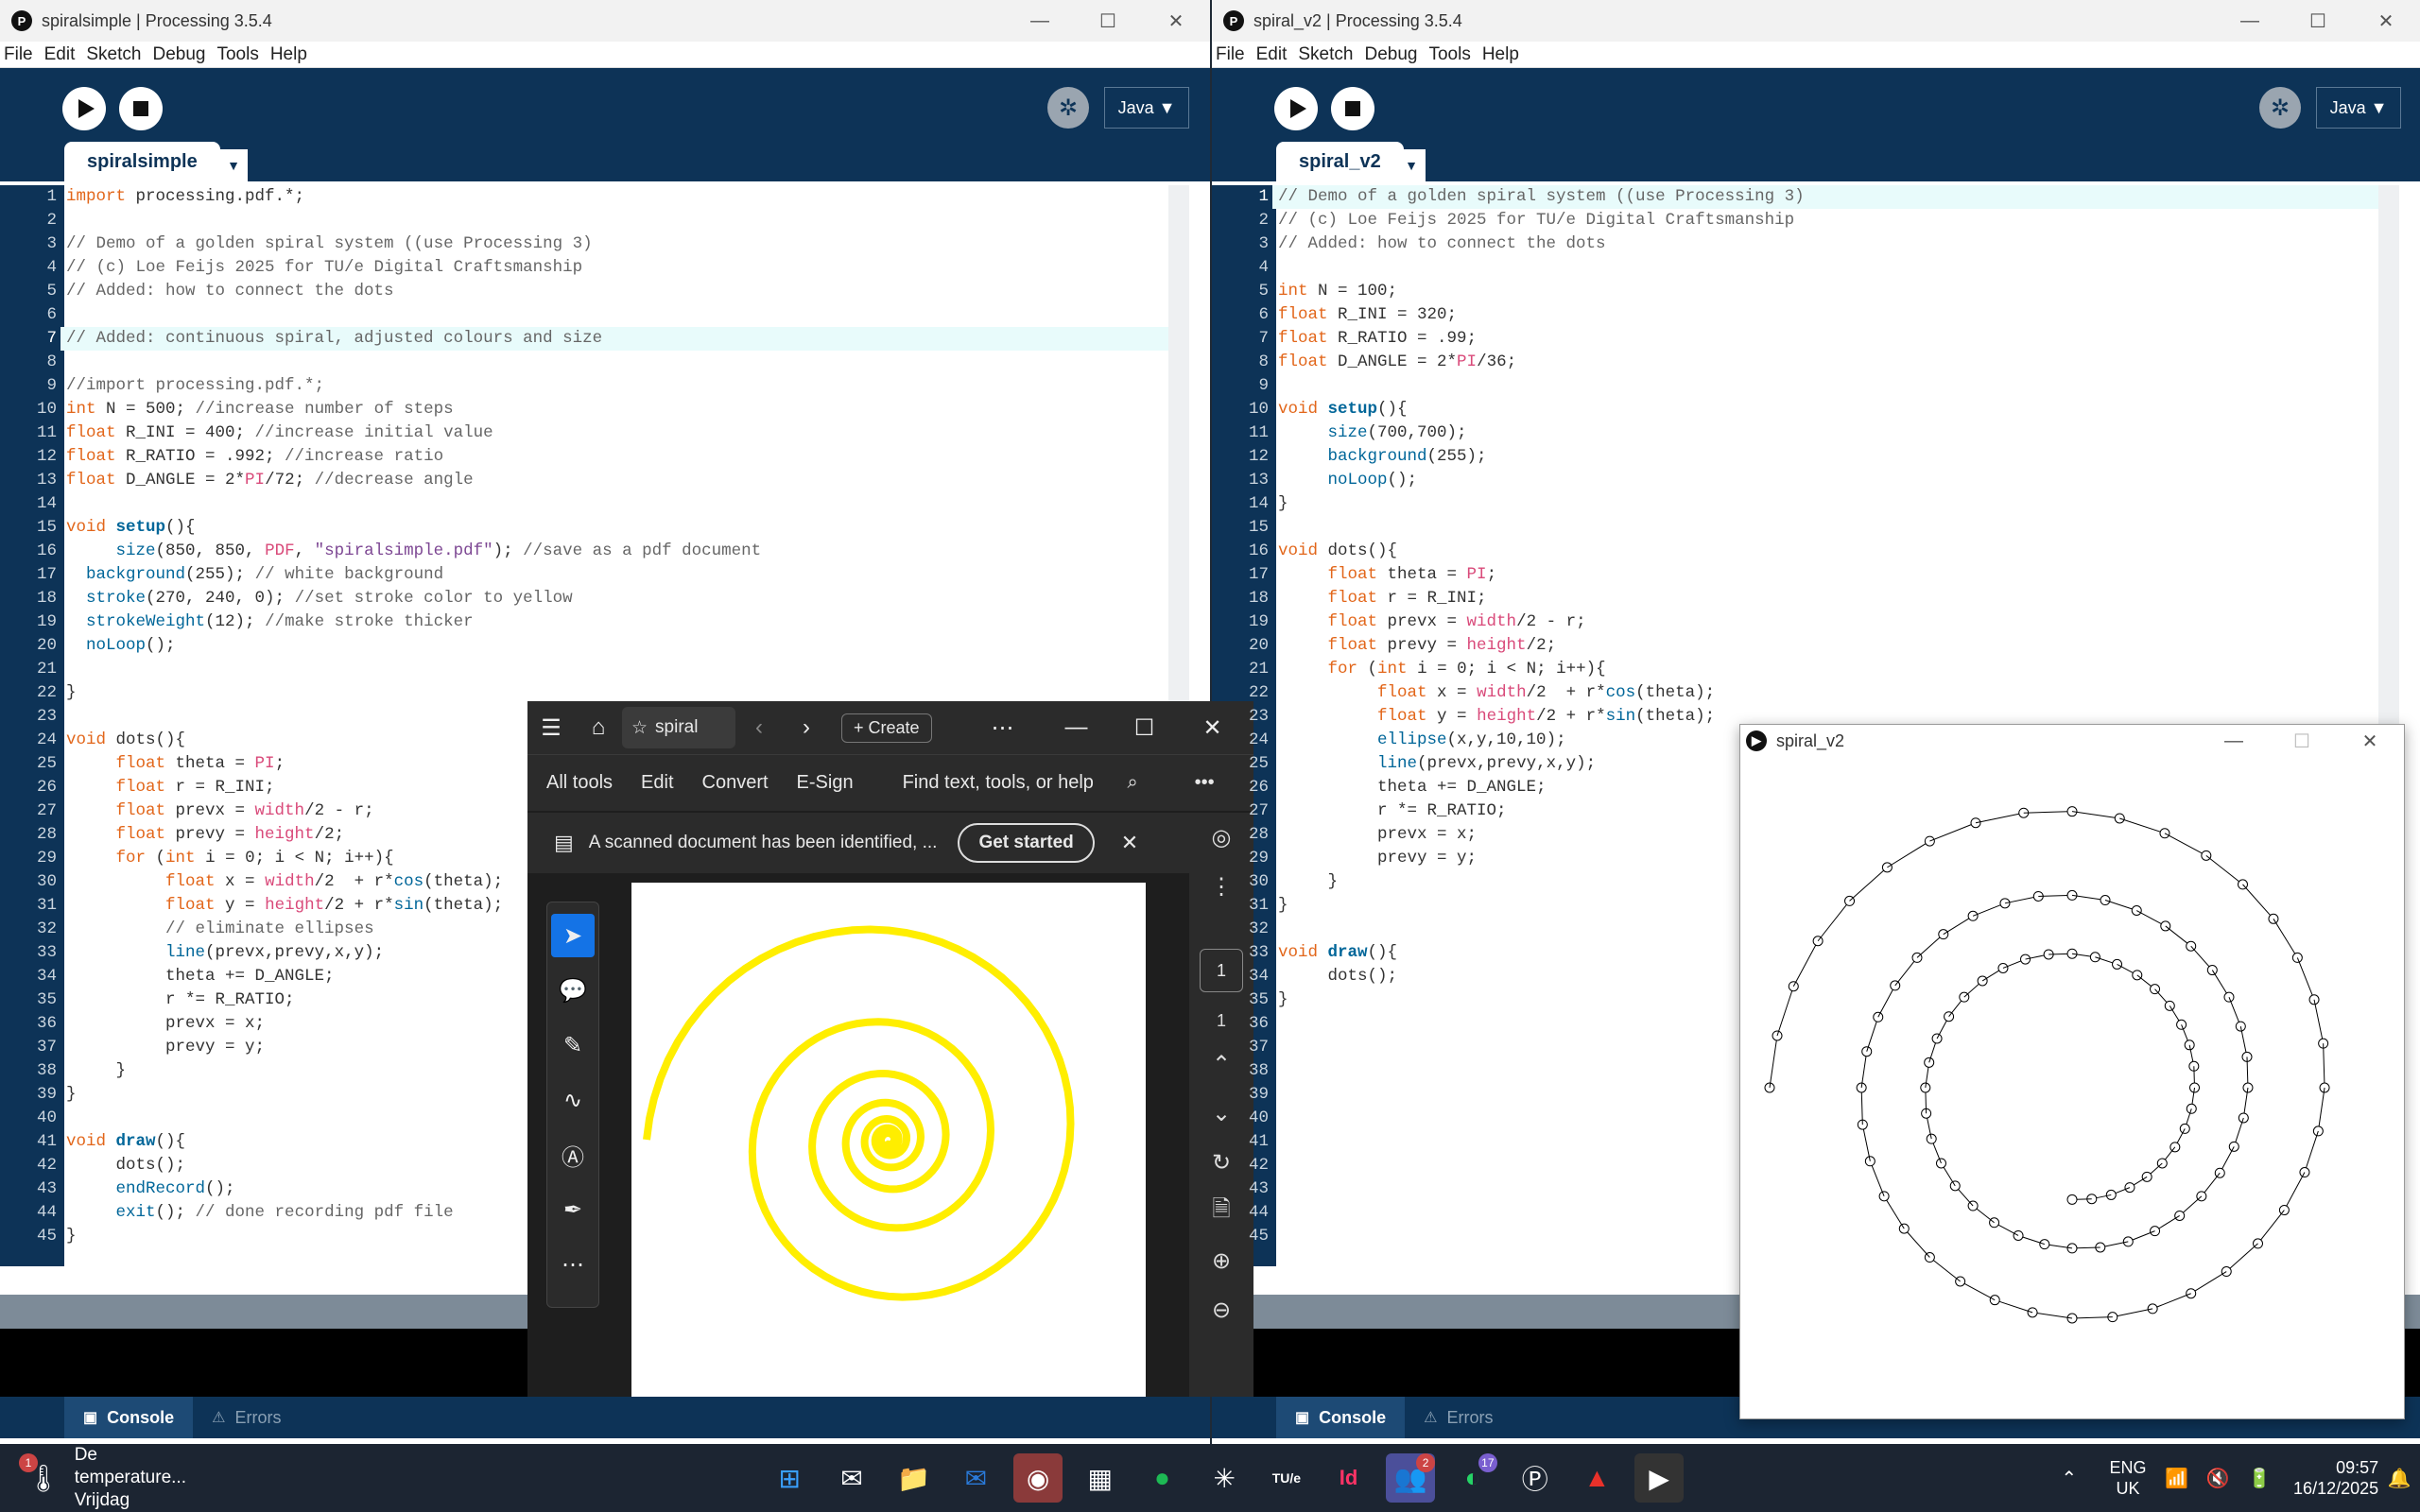  I want to click on title-bar: P spiral_v2 | Processing 3.5.4 — ☐ ✕, so click(1816, 21).